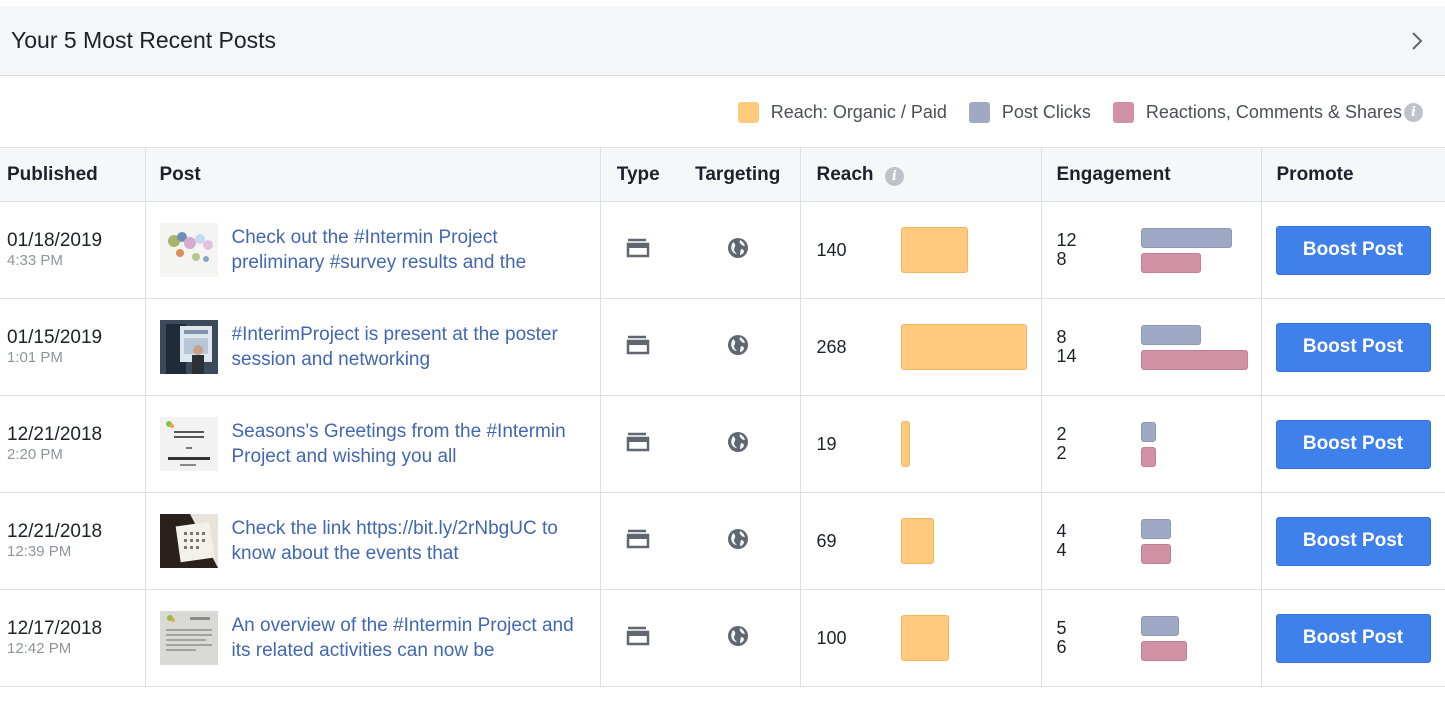 This screenshot has width=1445, height=704. I want to click on legend-swatch-reactions, so click(1123, 112).